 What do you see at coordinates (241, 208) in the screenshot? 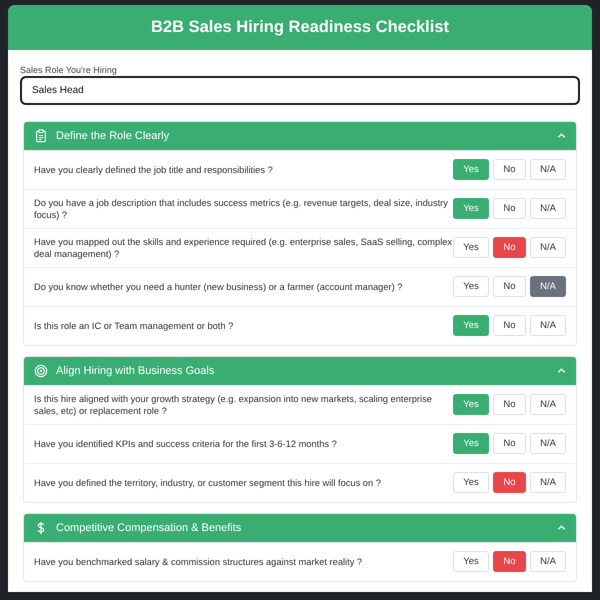
I see `question-text: Do you have a job description that includes success metrics (e.g. revenue targets, deal size, industry focus) ?` at bounding box center [241, 208].